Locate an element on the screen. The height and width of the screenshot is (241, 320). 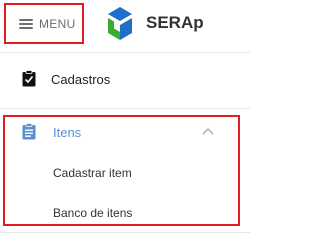
sidebar-item-cadastros: Cadastros is located at coordinates (125, 80).